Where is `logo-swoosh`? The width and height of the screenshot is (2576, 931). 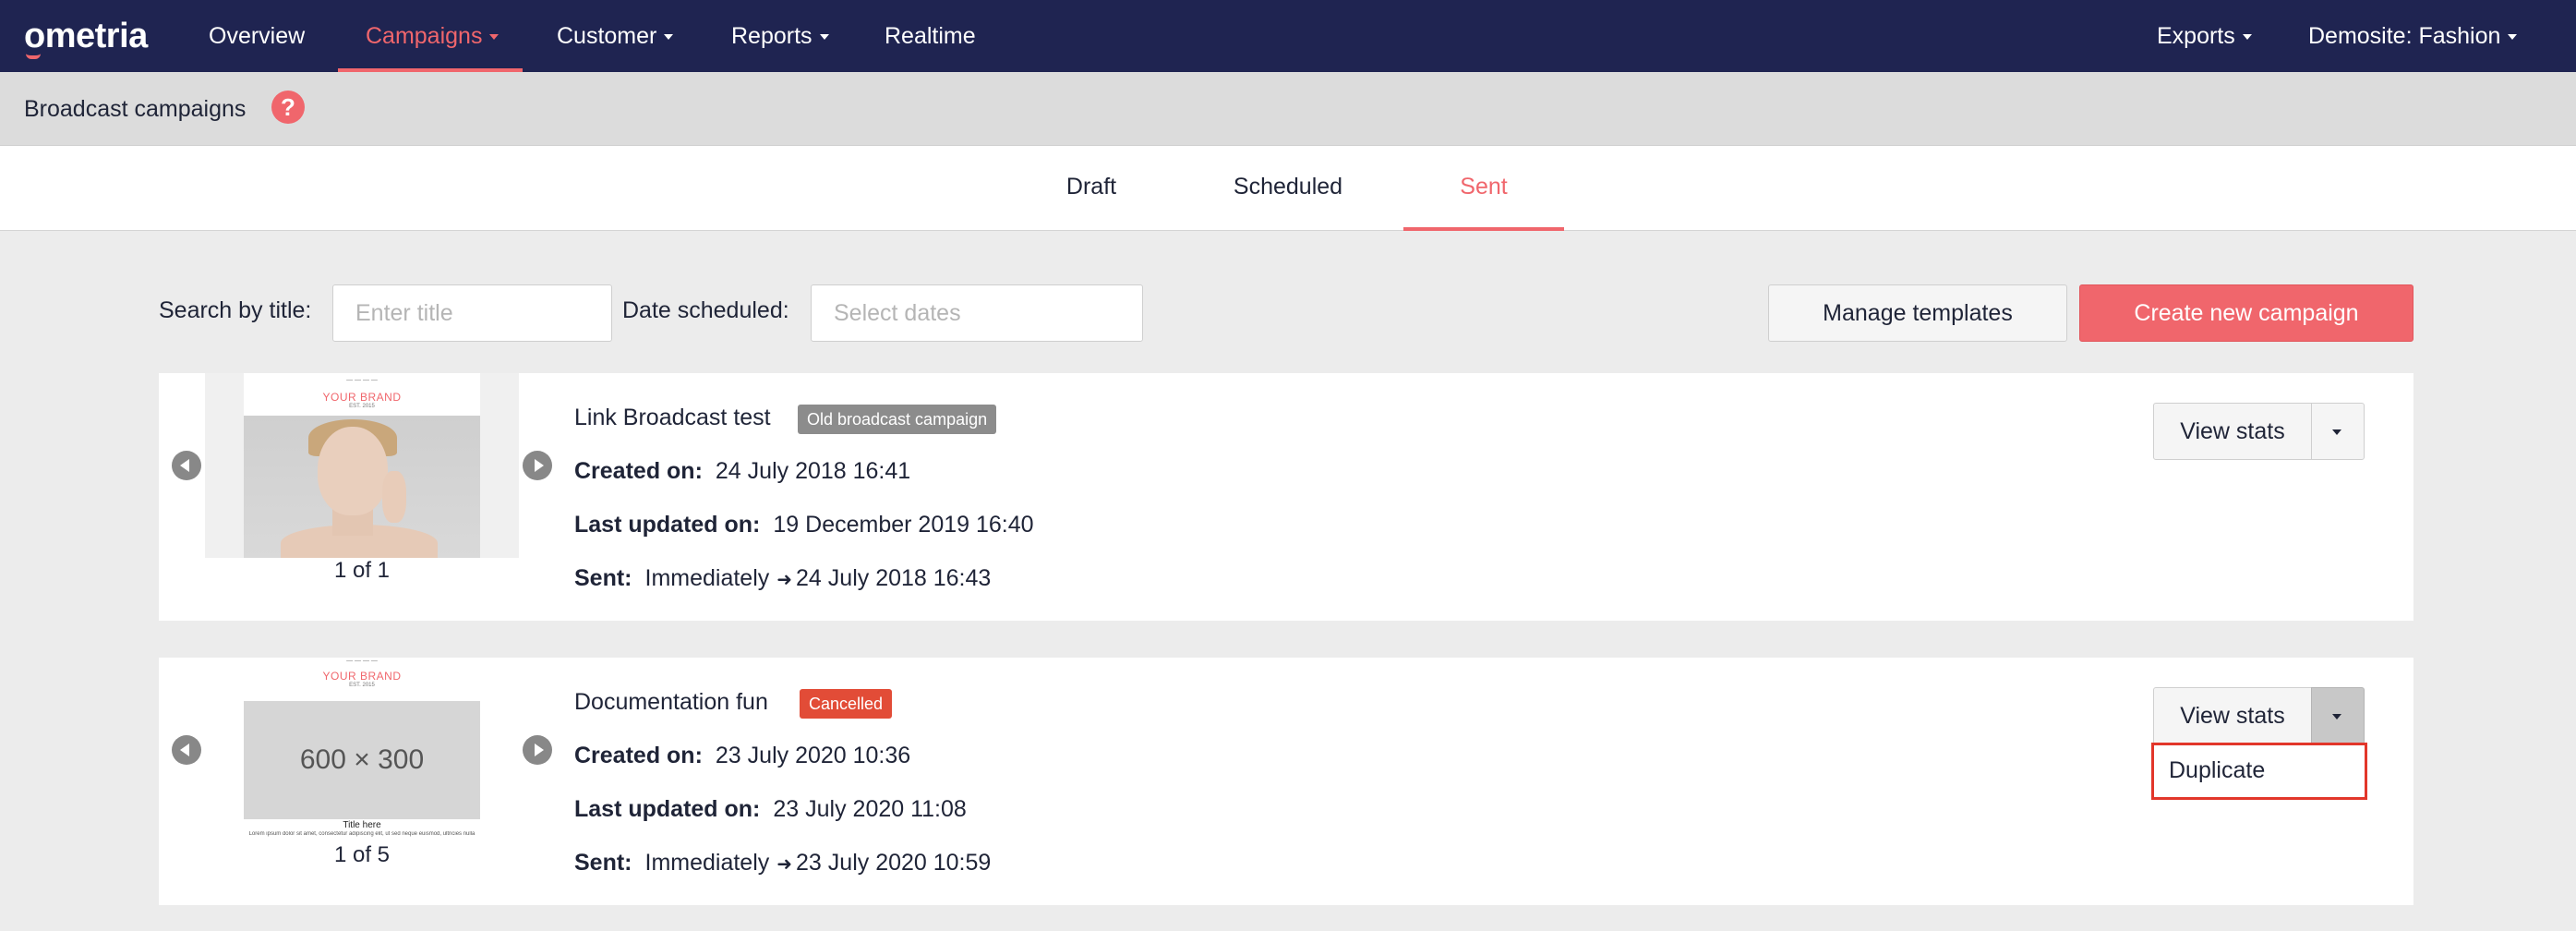 logo-swoosh is located at coordinates (33, 56).